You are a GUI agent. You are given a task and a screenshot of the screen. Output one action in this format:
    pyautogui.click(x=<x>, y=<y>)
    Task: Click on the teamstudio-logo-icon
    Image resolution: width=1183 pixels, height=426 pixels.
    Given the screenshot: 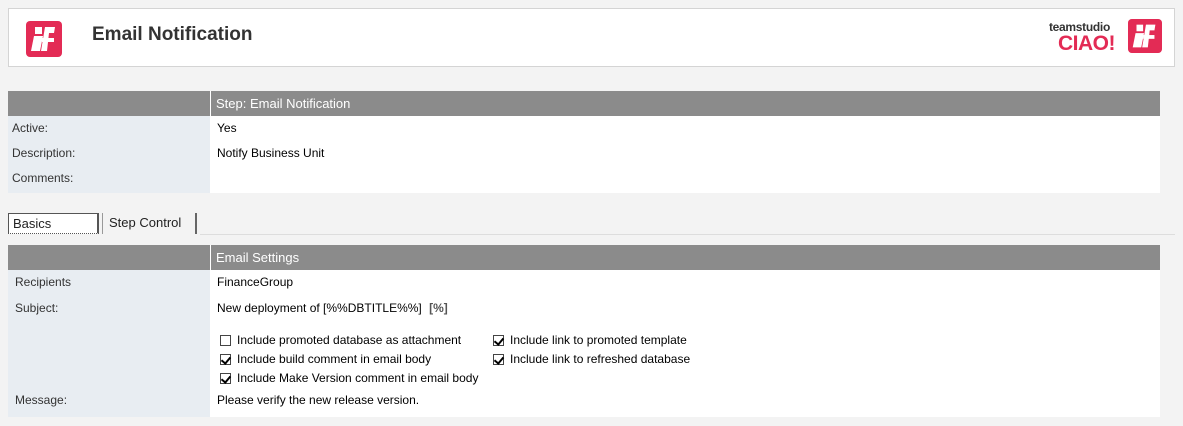 What is the action you would take?
    pyautogui.click(x=44, y=39)
    